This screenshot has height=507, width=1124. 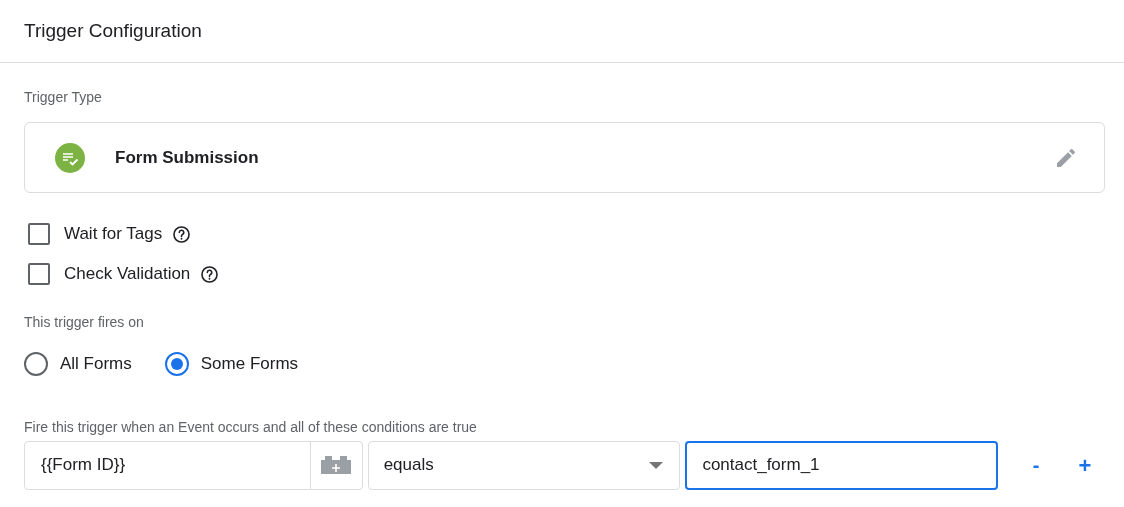 What do you see at coordinates (524, 465) in the screenshot?
I see `operator-dropdown: equals` at bounding box center [524, 465].